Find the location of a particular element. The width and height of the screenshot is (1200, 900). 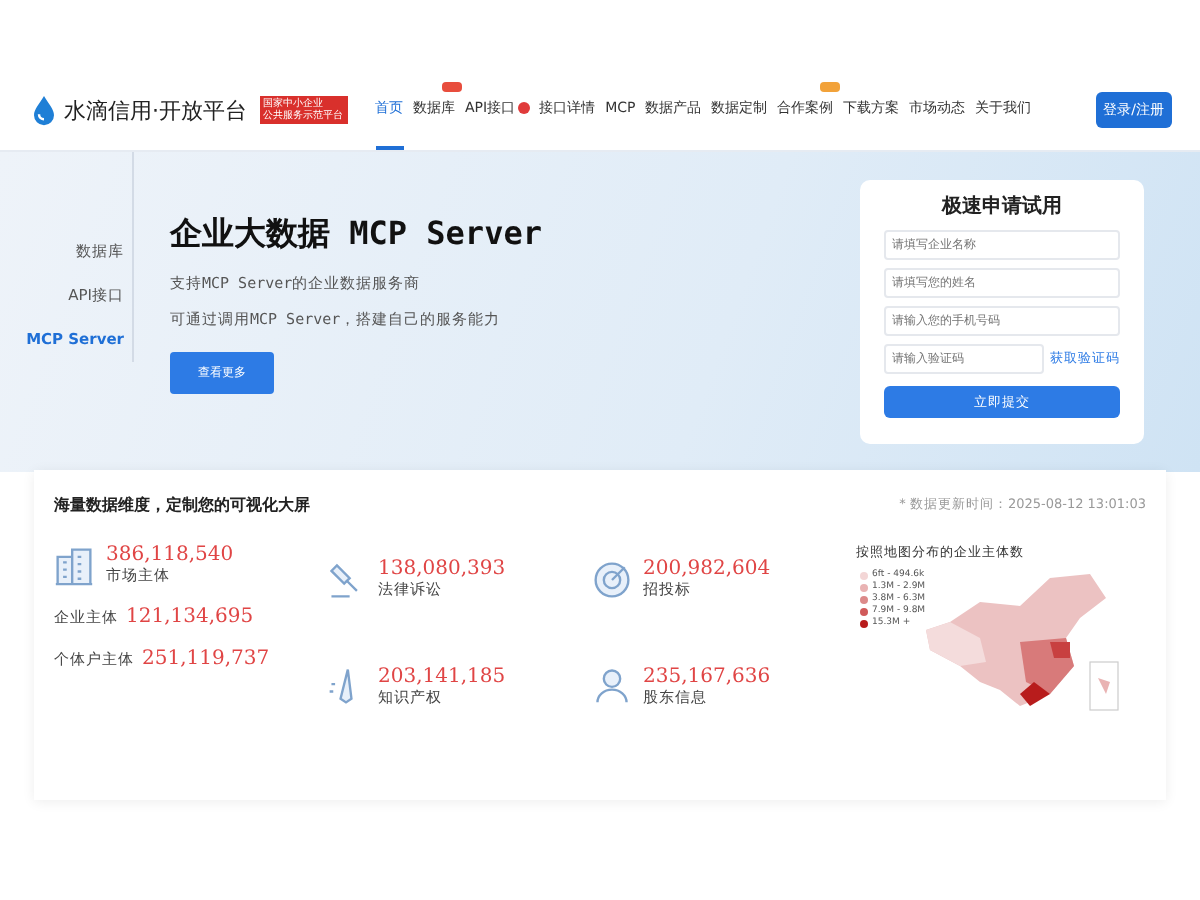

stat-value: 200,982,604 is located at coordinates (707, 569).